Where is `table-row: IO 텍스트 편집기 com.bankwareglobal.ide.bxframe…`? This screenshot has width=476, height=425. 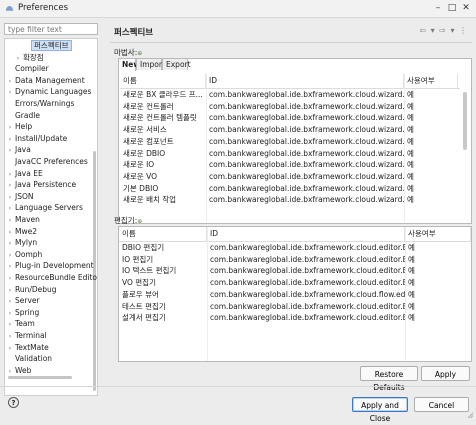
table-row: IO 텍스트 편집기 com.bankwareglobal.ide.bxframe… is located at coordinates (295, 271).